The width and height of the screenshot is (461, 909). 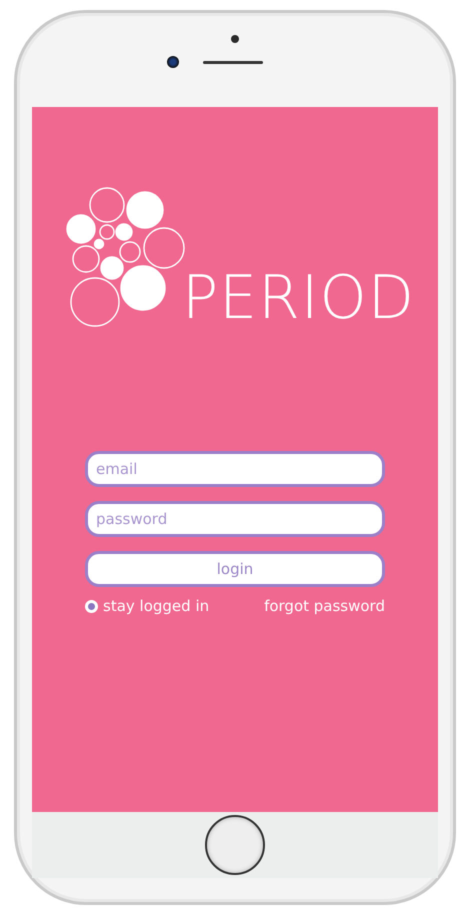 What do you see at coordinates (235, 569) in the screenshot?
I see `login-button: login` at bounding box center [235, 569].